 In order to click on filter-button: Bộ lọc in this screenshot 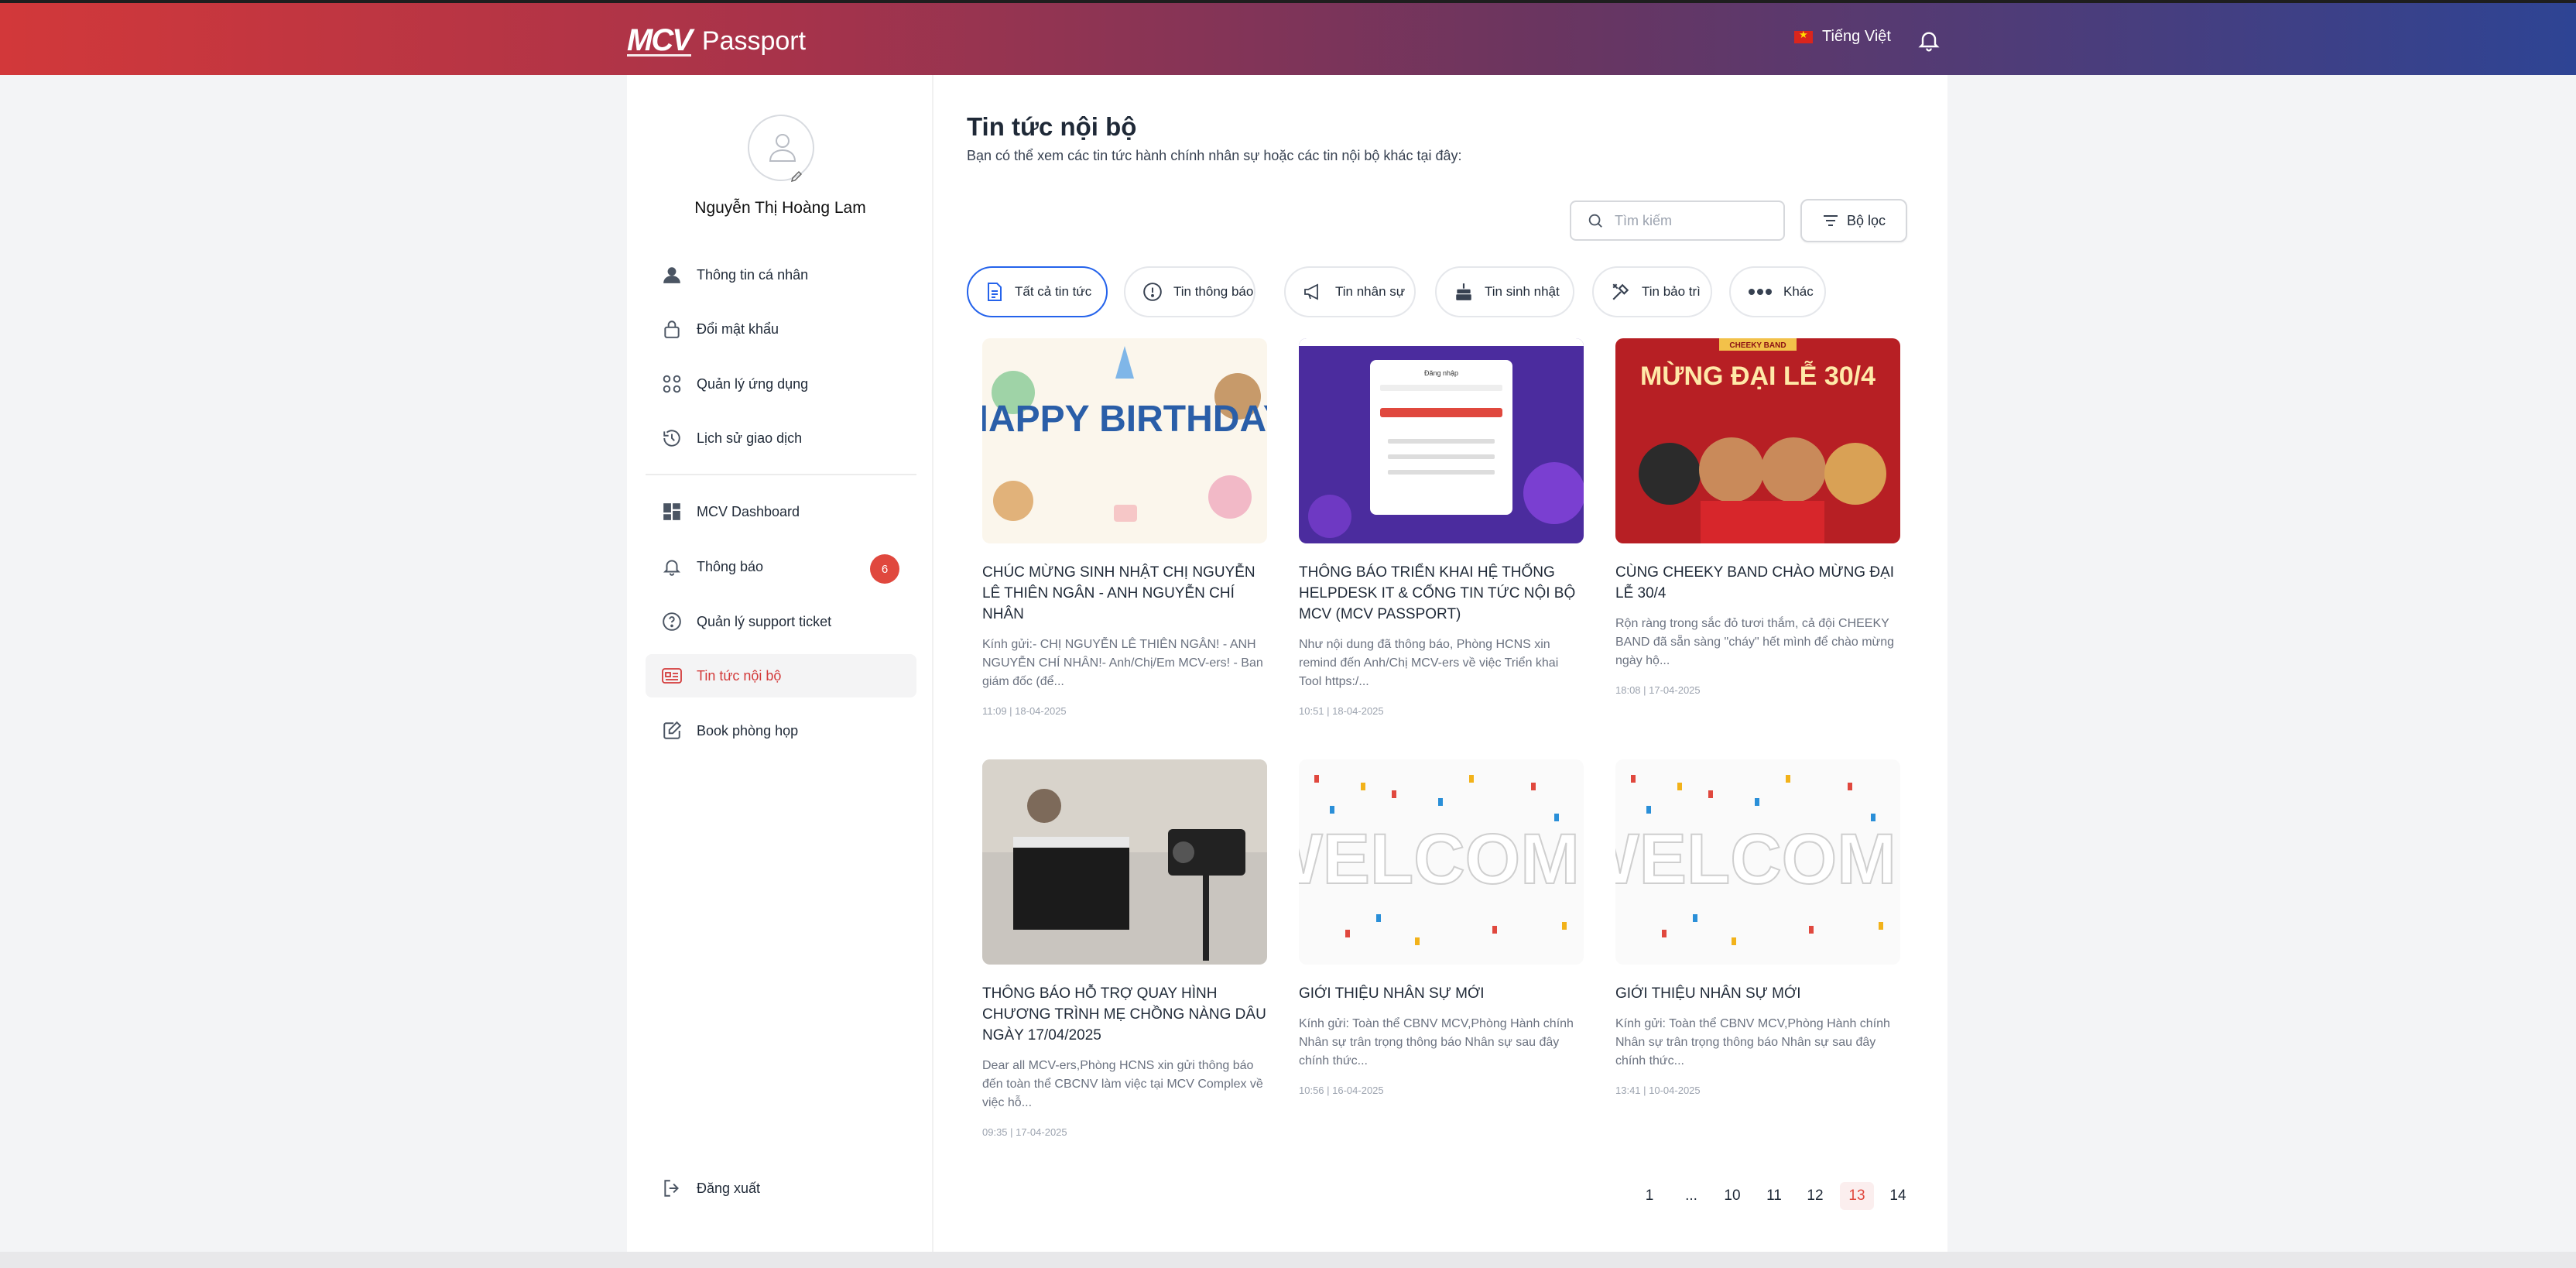, I will do `click(1853, 220)`.